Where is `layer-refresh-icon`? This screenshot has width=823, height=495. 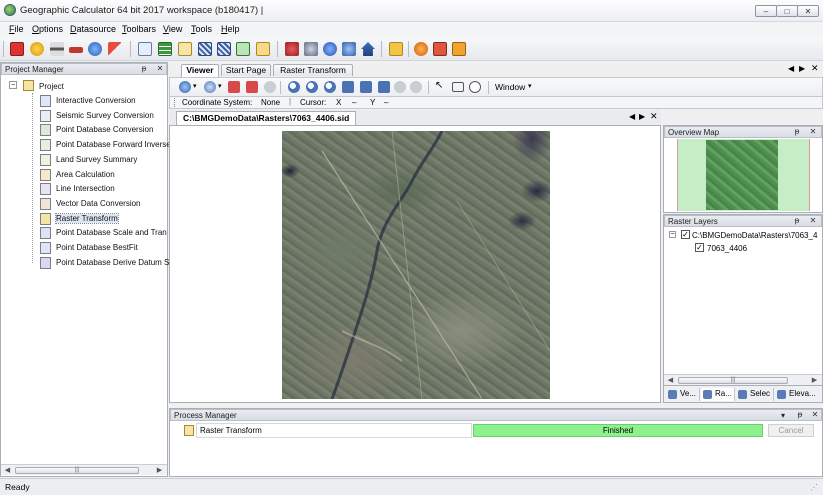 layer-refresh-icon is located at coordinates (210, 87).